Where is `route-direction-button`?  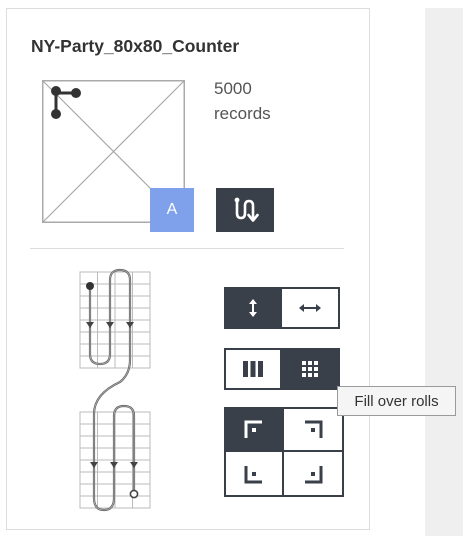
route-direction-button is located at coordinates (245, 210).